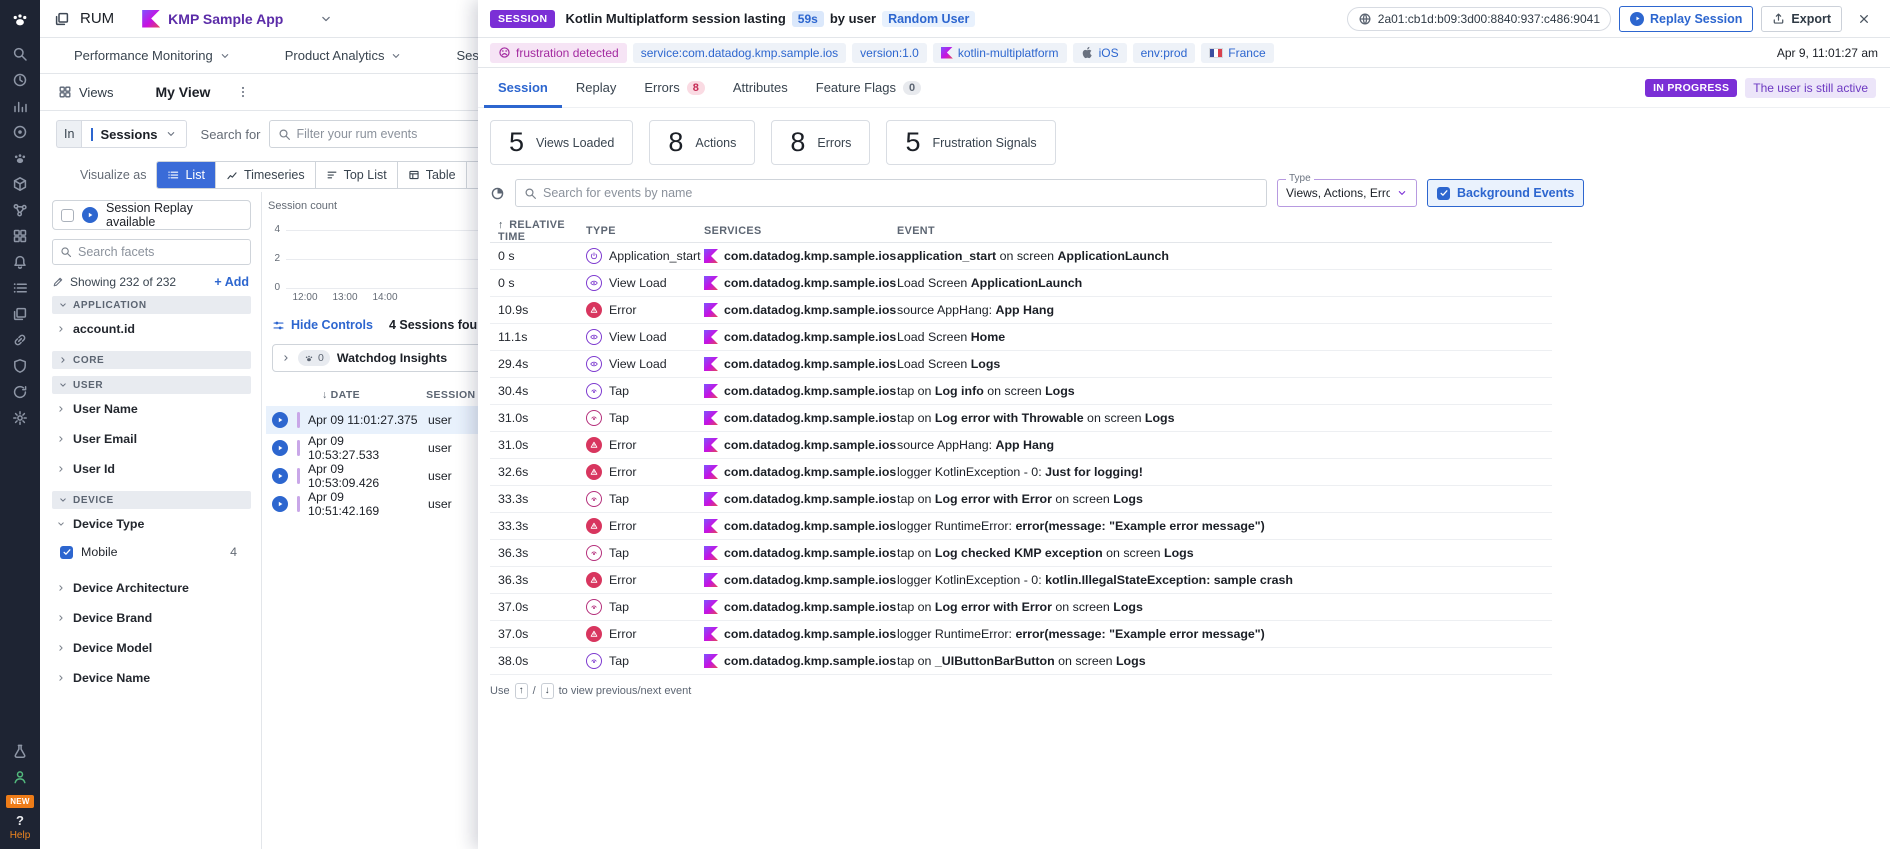  I want to click on views-button: Views, so click(85, 92).